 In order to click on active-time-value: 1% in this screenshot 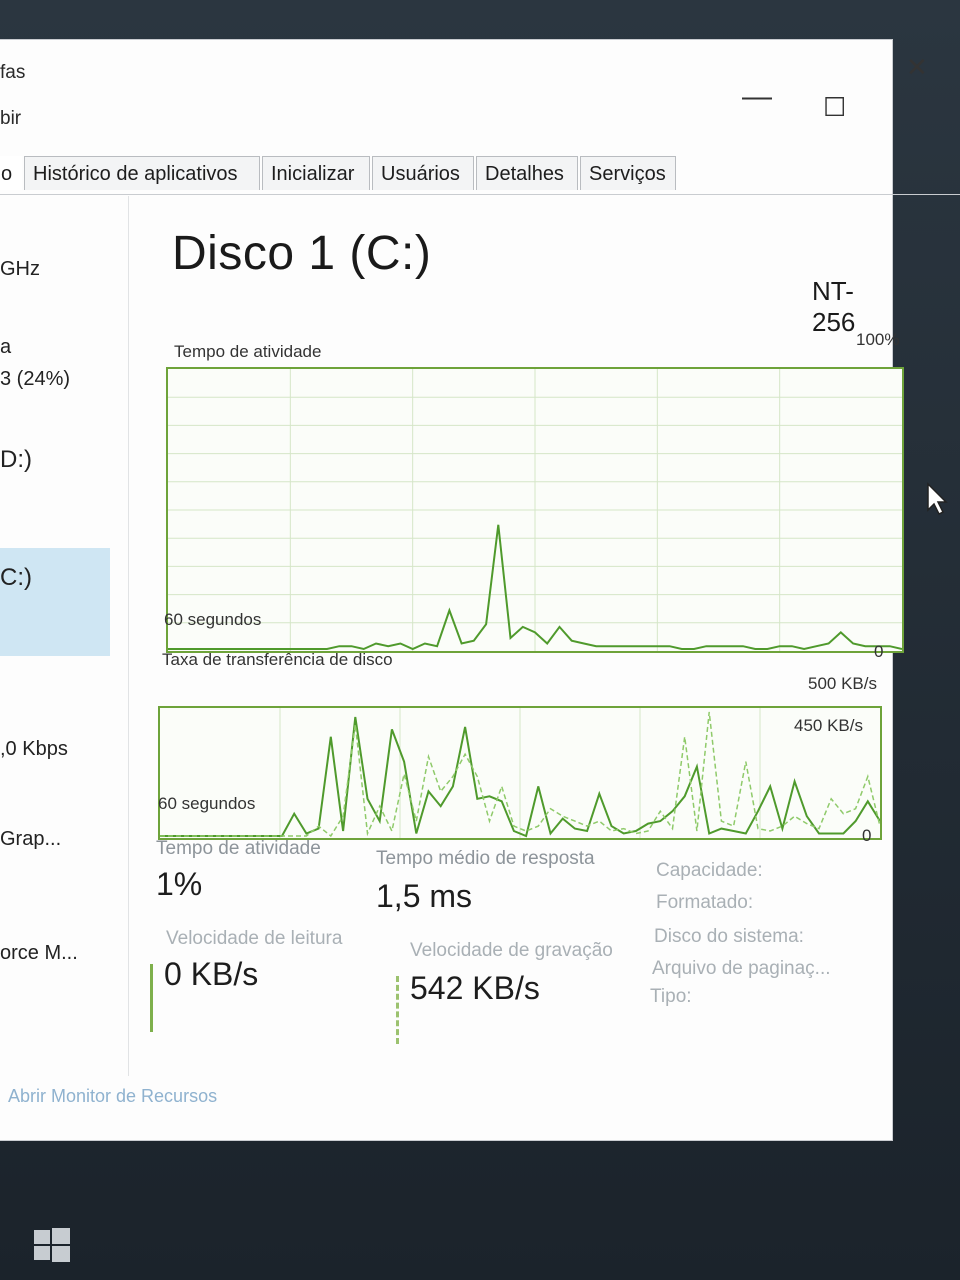, I will do `click(179, 884)`.